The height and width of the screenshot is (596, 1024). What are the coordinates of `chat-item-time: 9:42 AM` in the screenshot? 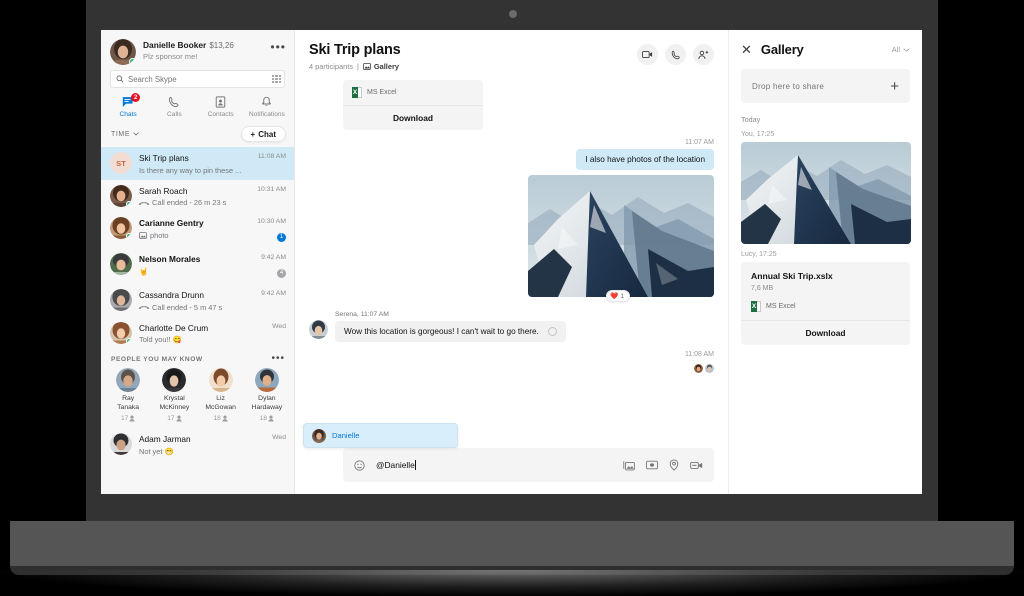 It's located at (273, 257).